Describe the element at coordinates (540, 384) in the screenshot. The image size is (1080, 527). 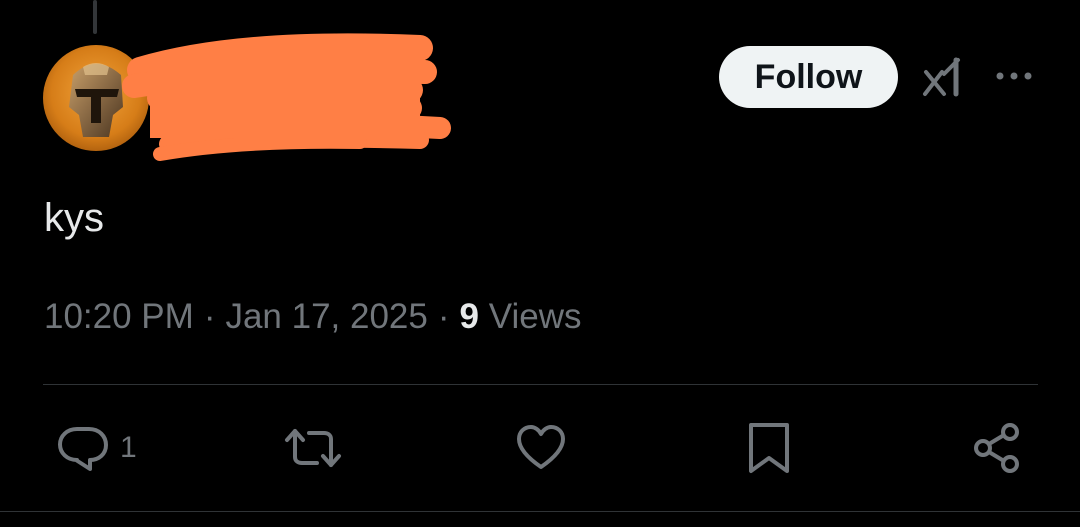
I see `divider` at that location.